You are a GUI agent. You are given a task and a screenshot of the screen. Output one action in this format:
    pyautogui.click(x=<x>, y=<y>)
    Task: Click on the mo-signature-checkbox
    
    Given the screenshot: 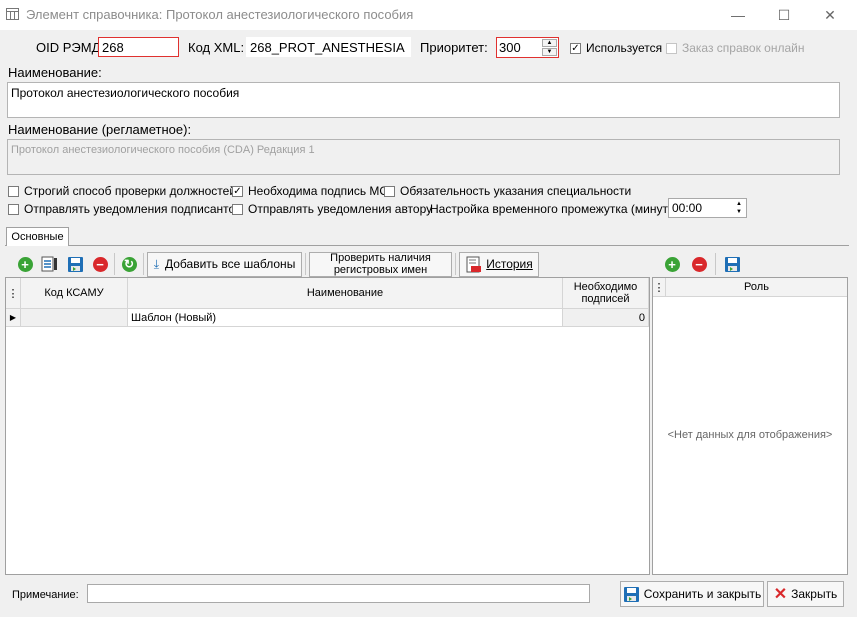 What is the action you would take?
    pyautogui.click(x=237, y=191)
    